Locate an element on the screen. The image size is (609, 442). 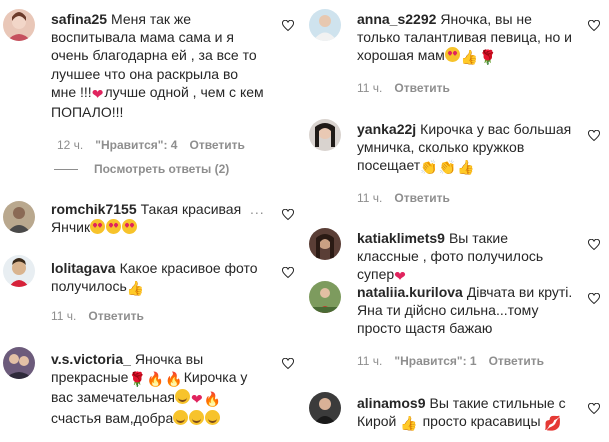
comment-username: anna_s2292 is located at coordinates (396, 19).